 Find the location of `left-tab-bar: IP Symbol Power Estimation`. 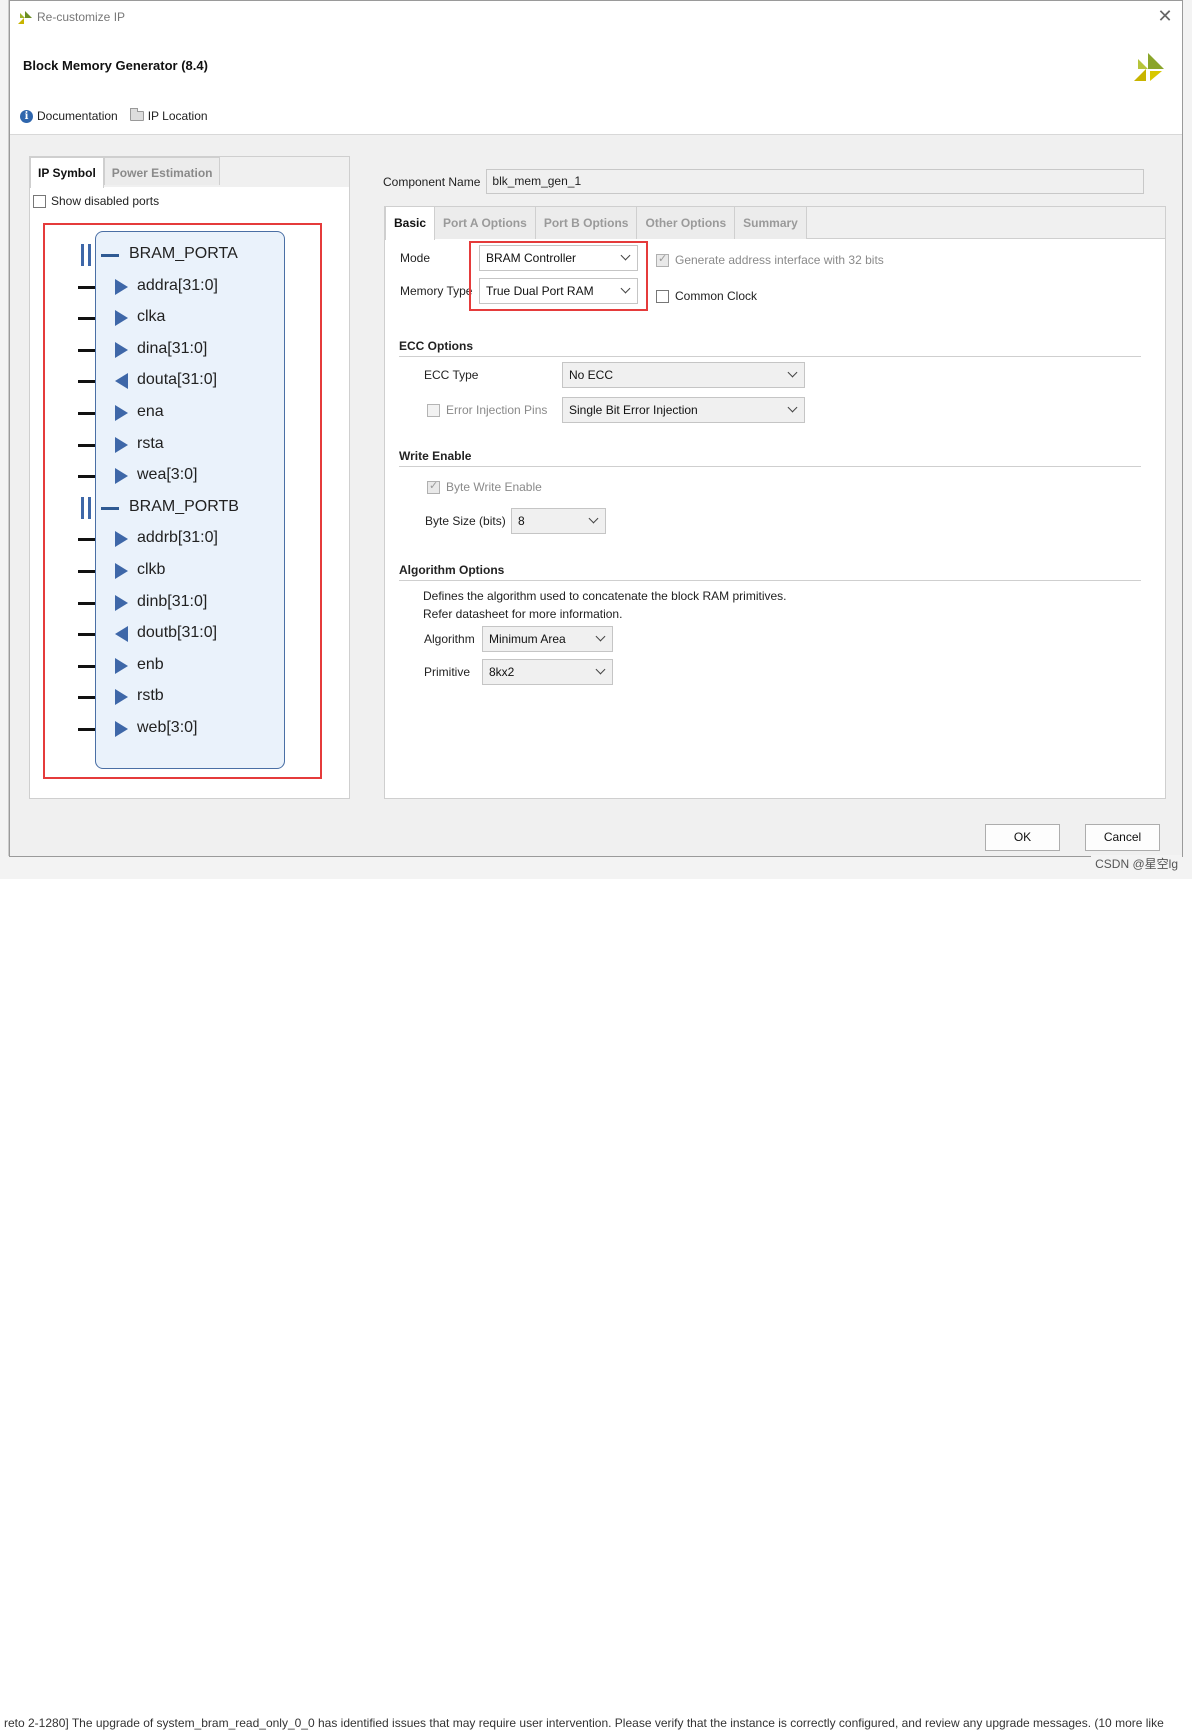

left-tab-bar: IP Symbol Power Estimation is located at coordinates (189, 172).